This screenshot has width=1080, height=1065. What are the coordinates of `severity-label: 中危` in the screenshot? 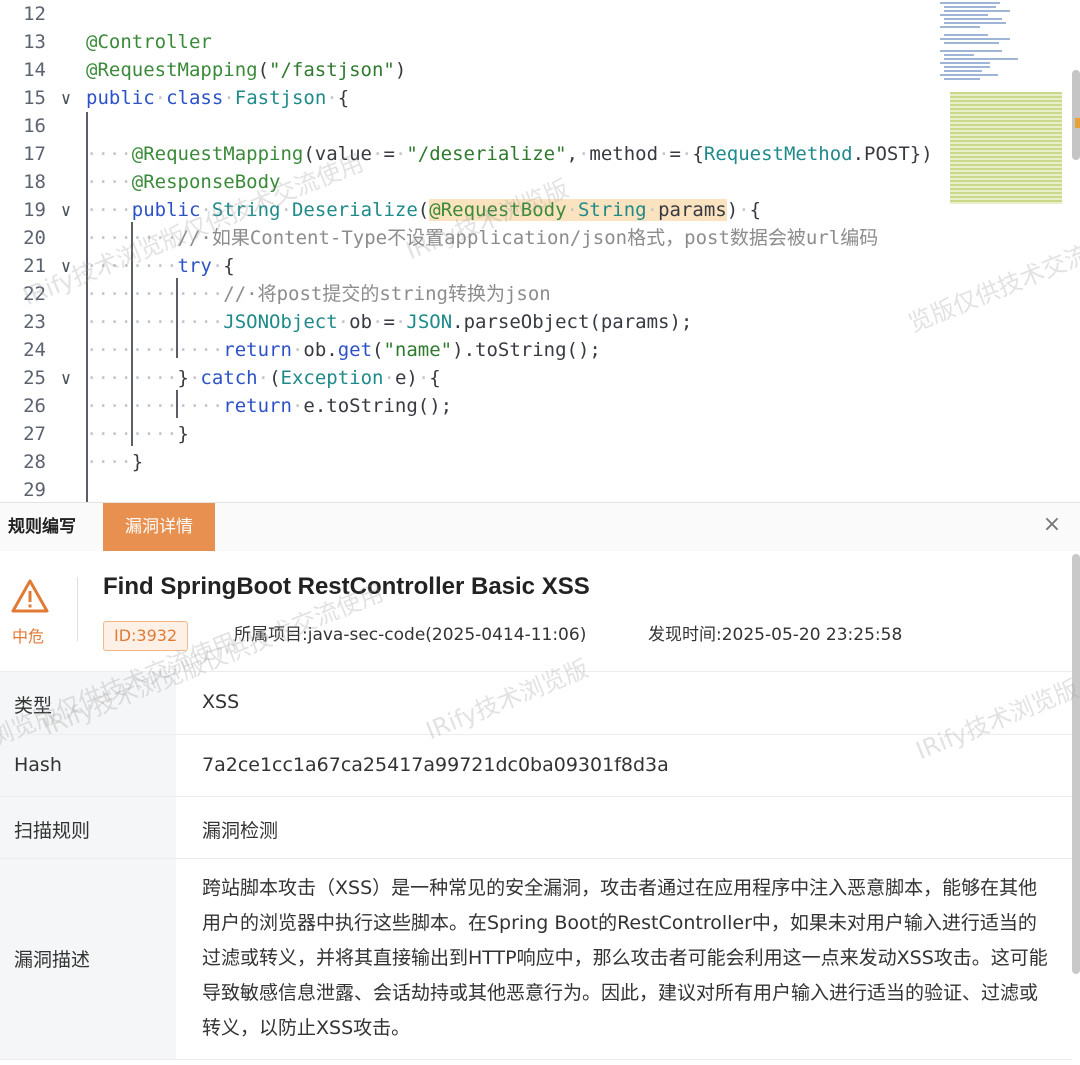 It's located at (28, 636).